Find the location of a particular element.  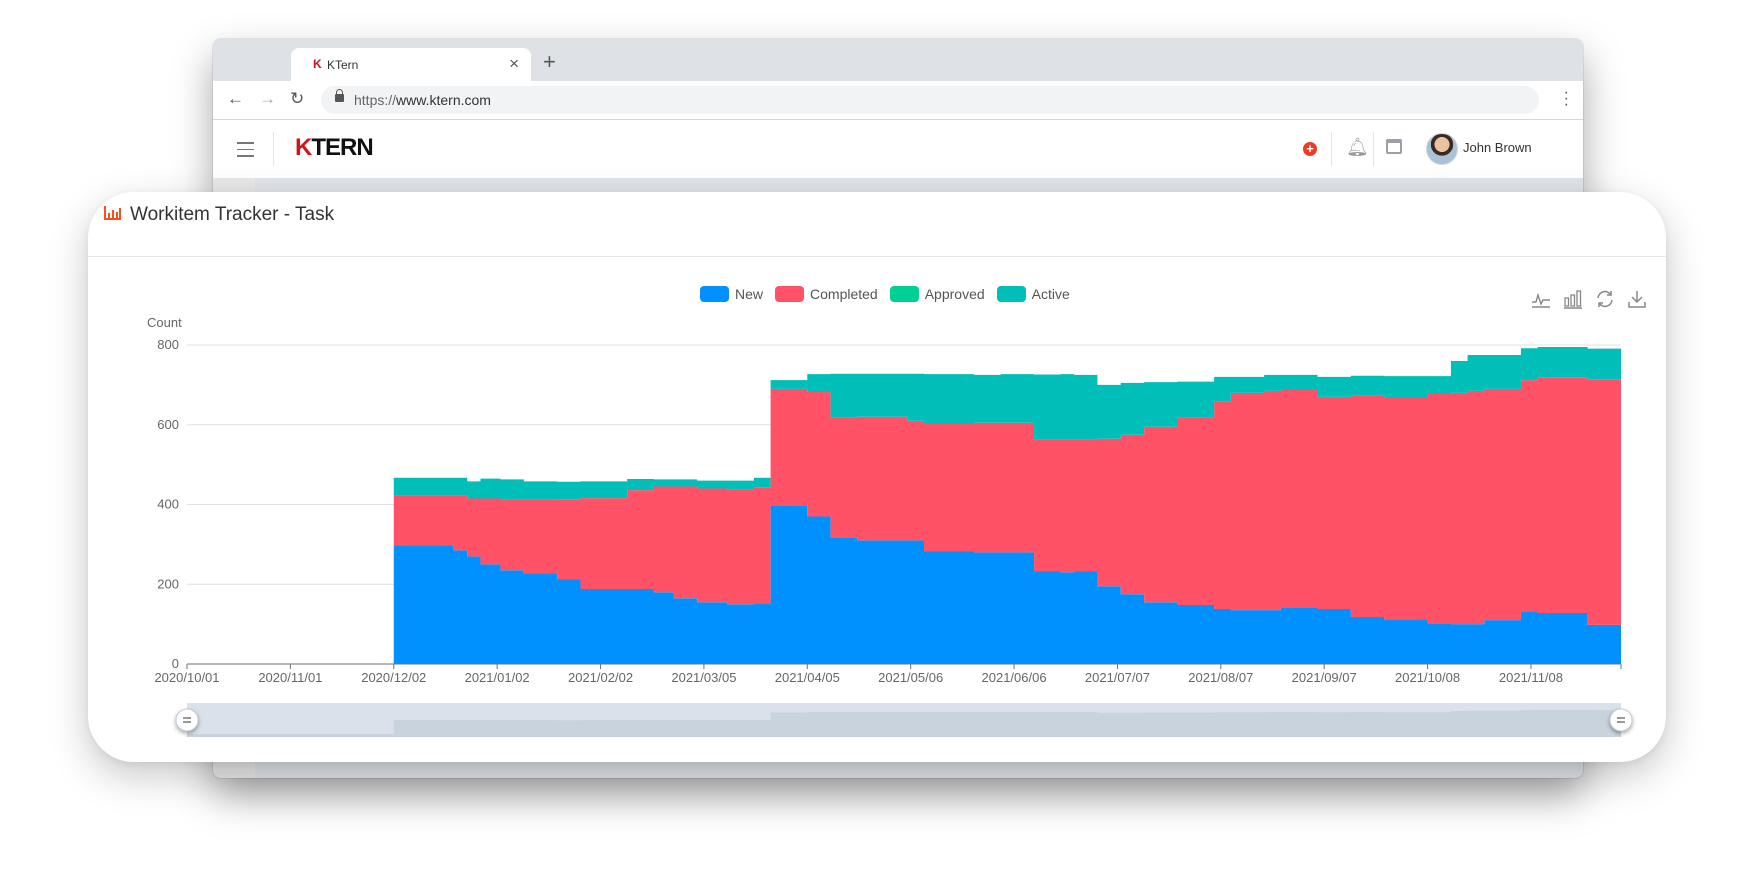

avatar is located at coordinates (1442, 149).